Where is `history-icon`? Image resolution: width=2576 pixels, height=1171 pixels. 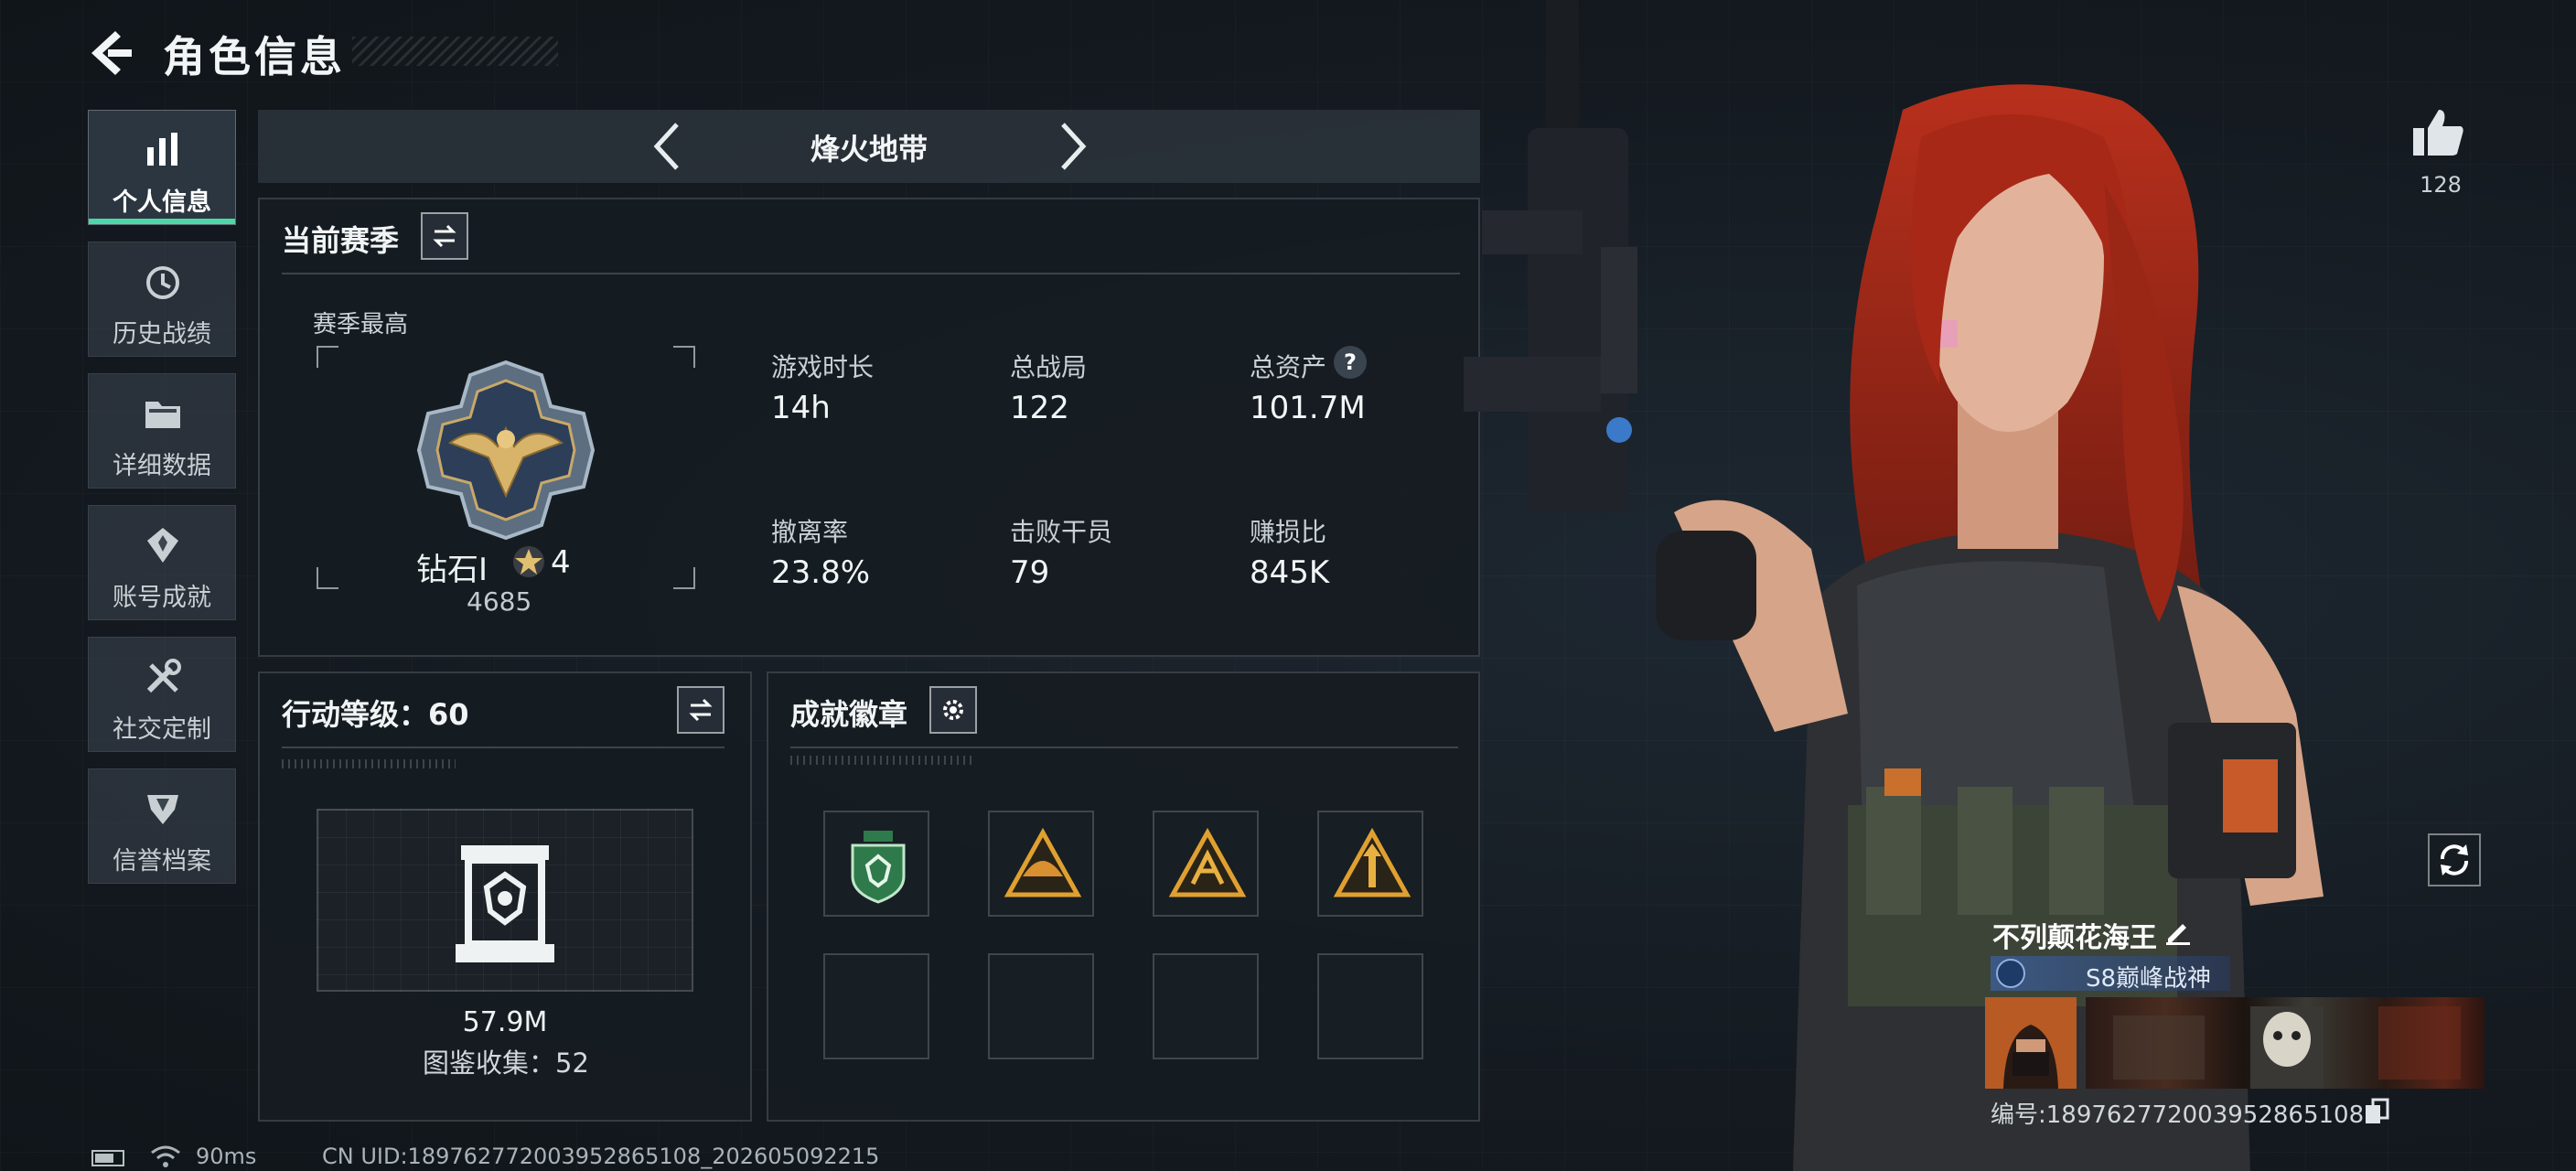 history-icon is located at coordinates (163, 282).